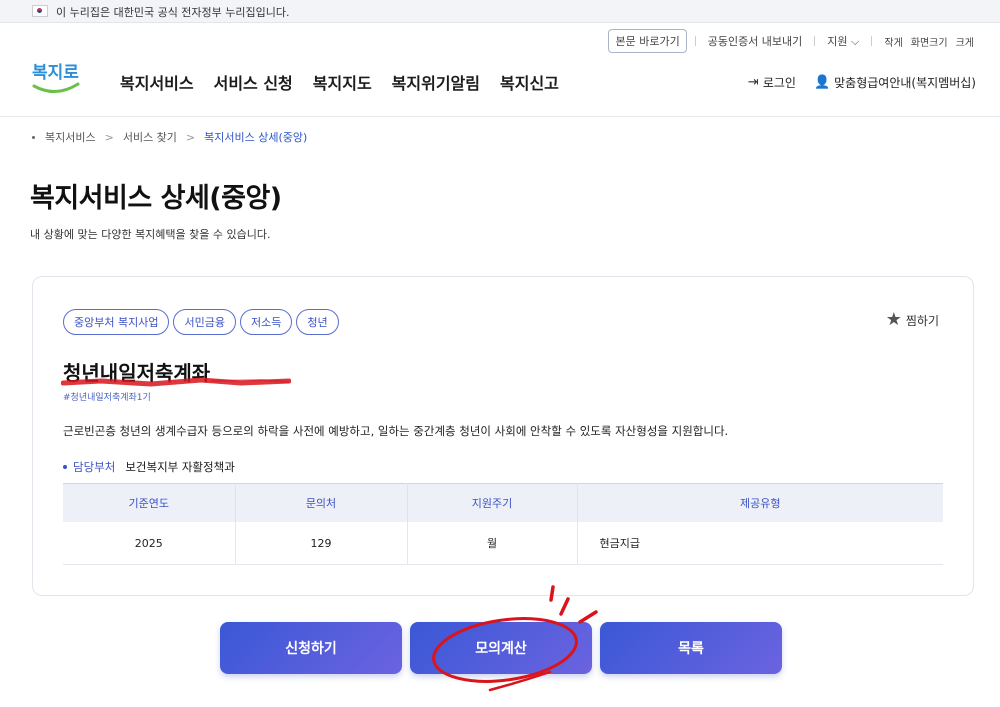  I want to click on apply-button: 신청하기, so click(311, 648).